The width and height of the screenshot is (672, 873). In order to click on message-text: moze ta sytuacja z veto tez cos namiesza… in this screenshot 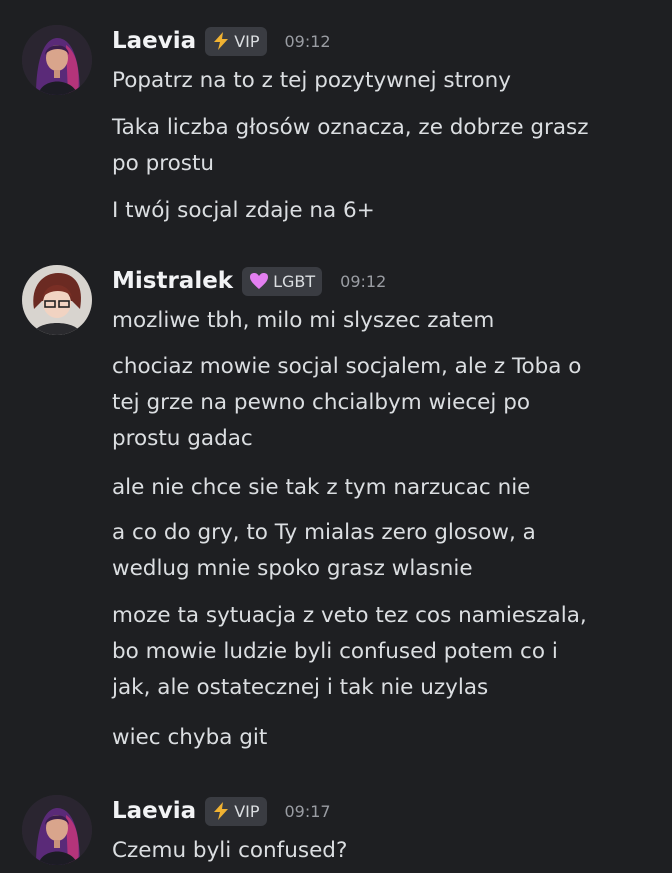, I will do `click(380, 652)`.